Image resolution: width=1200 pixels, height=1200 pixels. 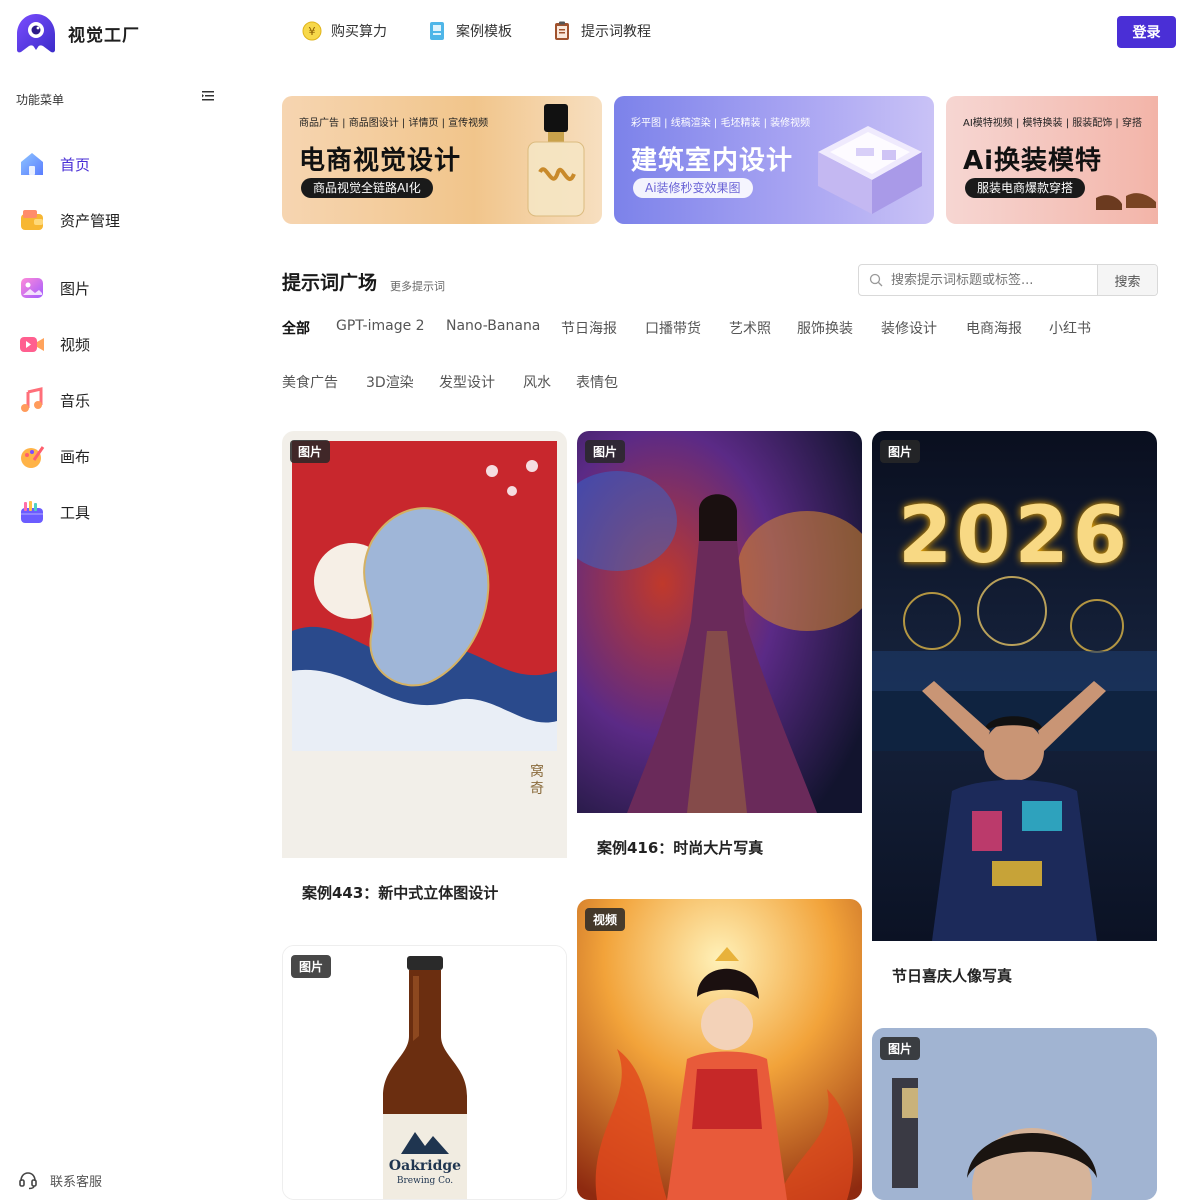 What do you see at coordinates (493, 326) in the screenshot?
I see `category-nano-banana: Nano-Banana` at bounding box center [493, 326].